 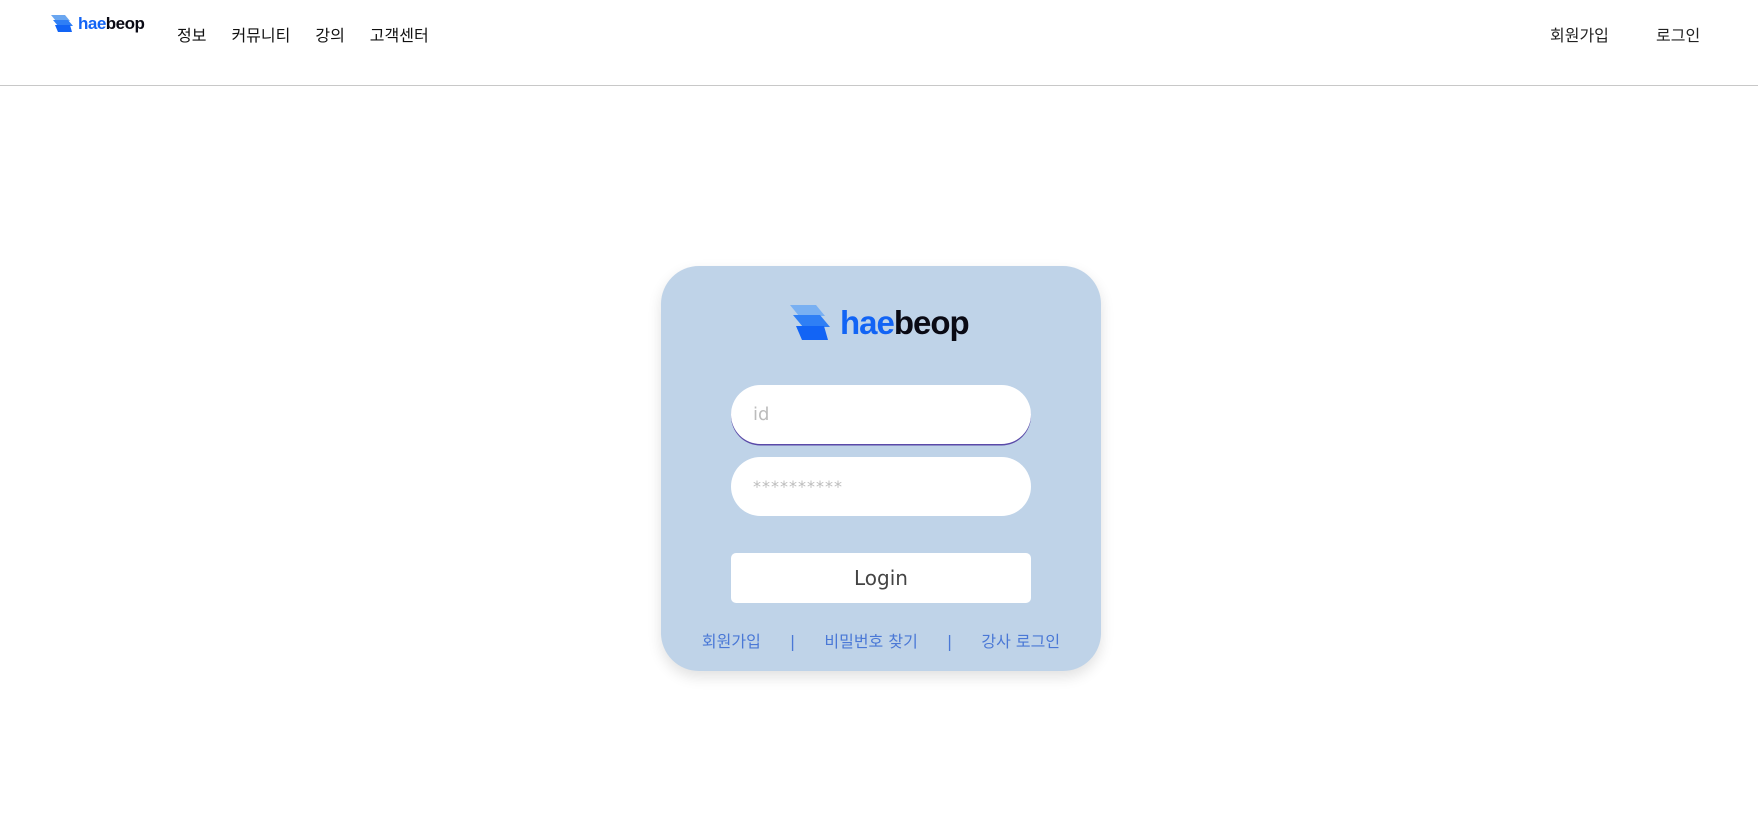 I want to click on brand-name: haebeop, so click(x=111, y=24).